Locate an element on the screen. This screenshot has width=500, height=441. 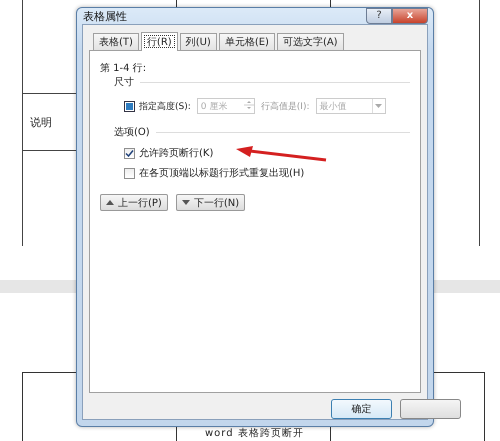
rows-label: 第 1-4 行: is located at coordinates (124, 67).